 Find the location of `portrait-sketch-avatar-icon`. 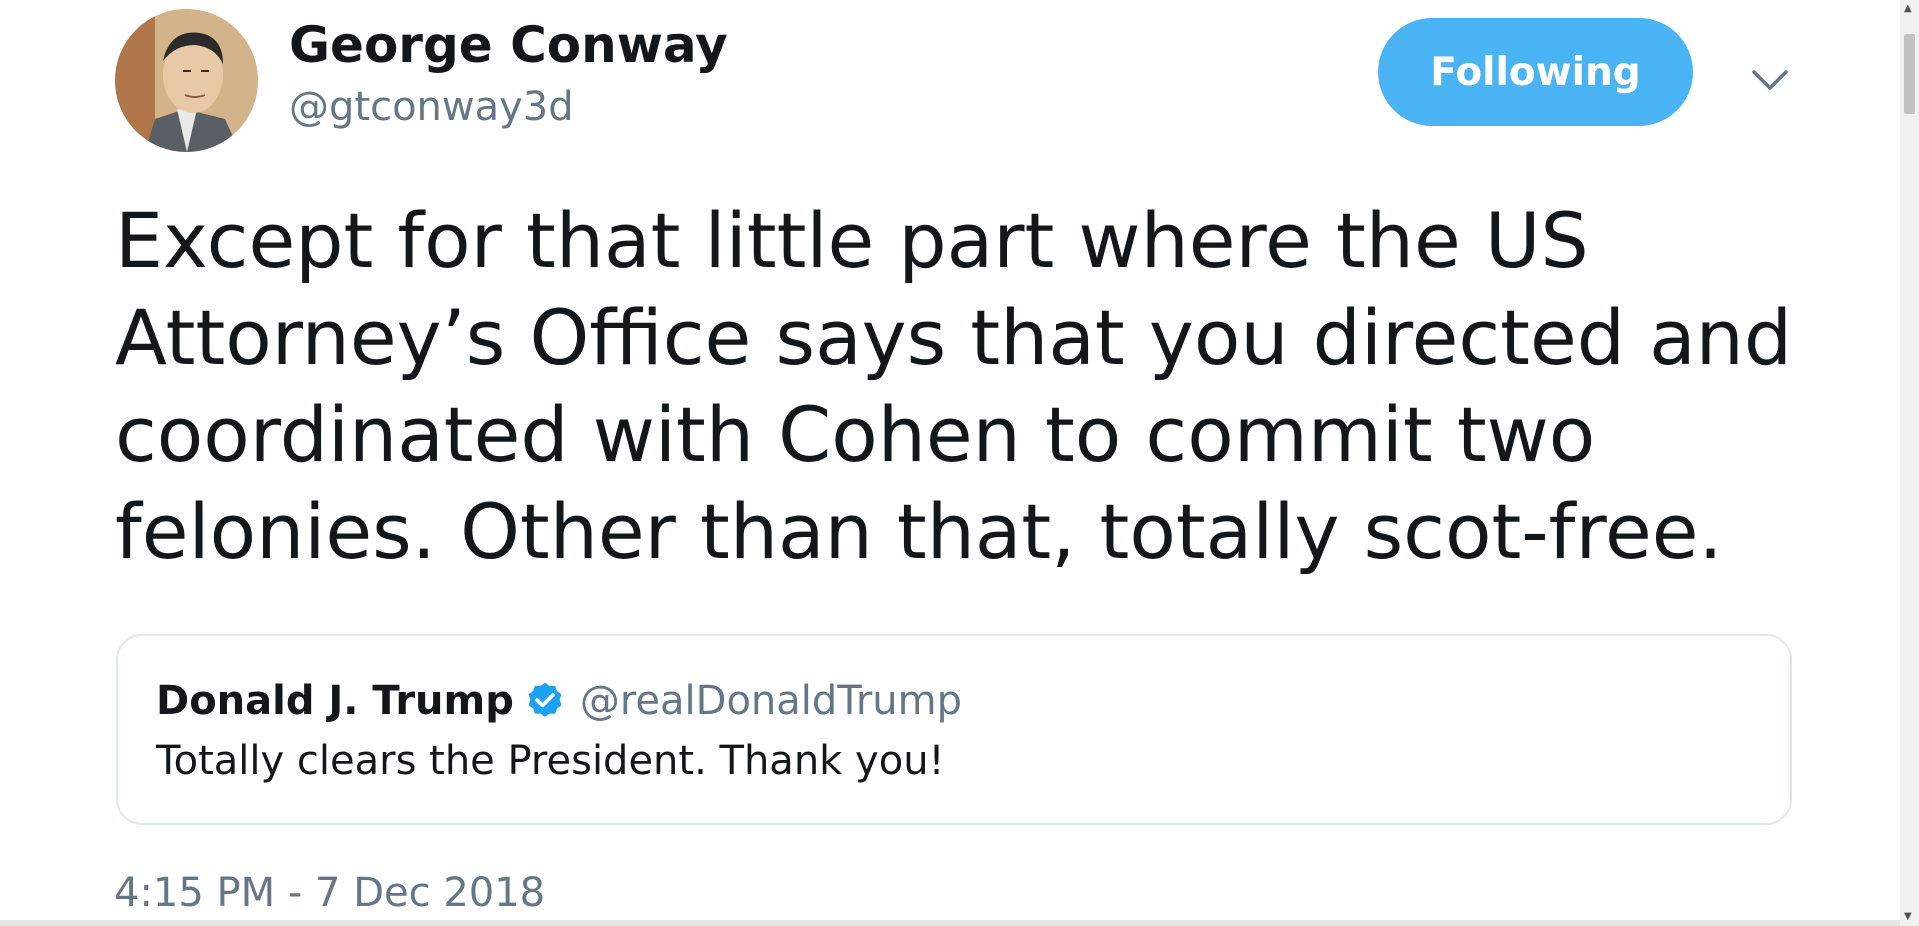

portrait-sketch-avatar-icon is located at coordinates (186, 80).